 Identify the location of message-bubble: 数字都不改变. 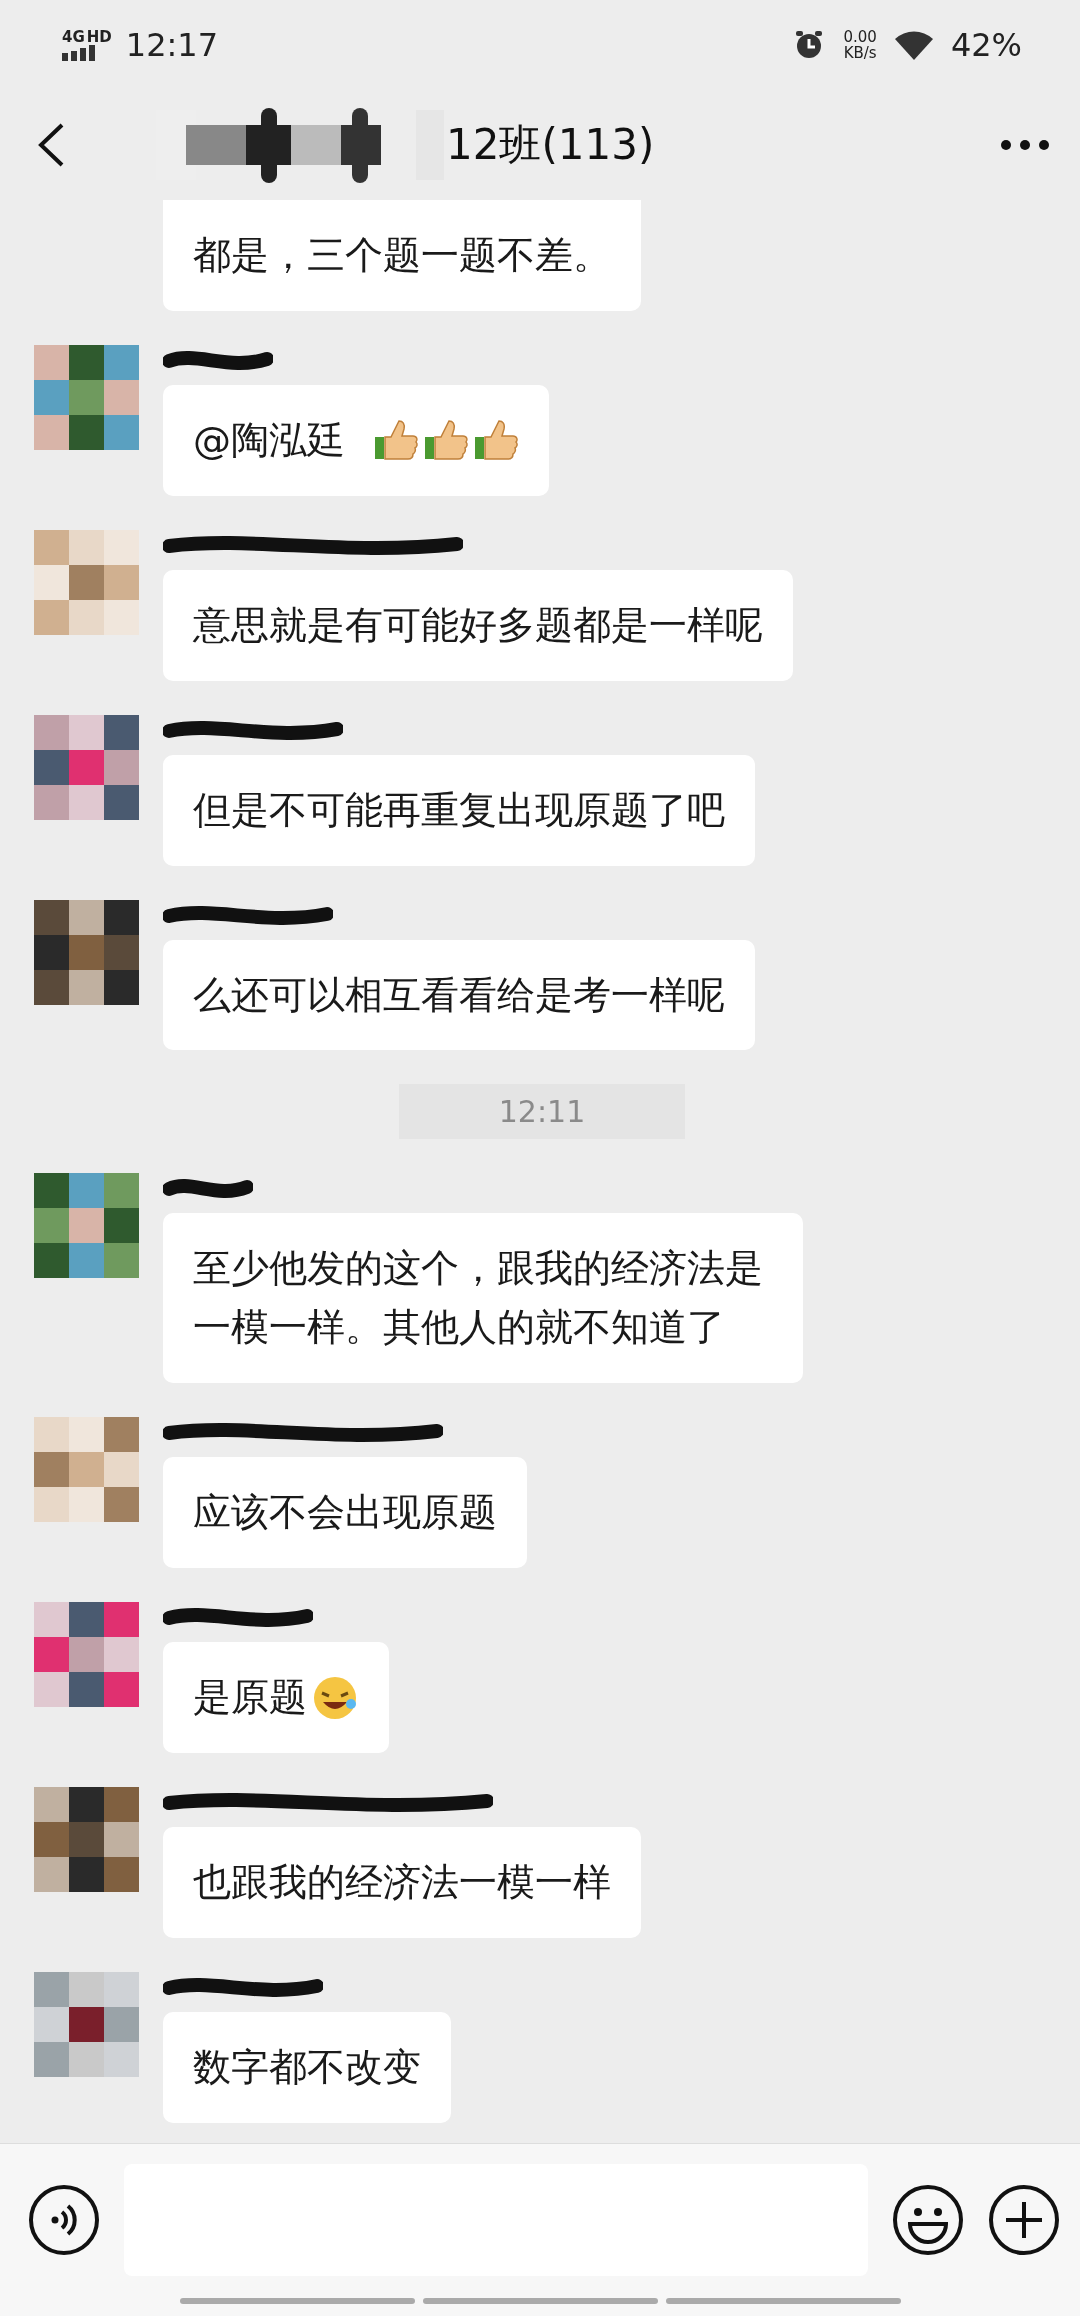
(307, 2067).